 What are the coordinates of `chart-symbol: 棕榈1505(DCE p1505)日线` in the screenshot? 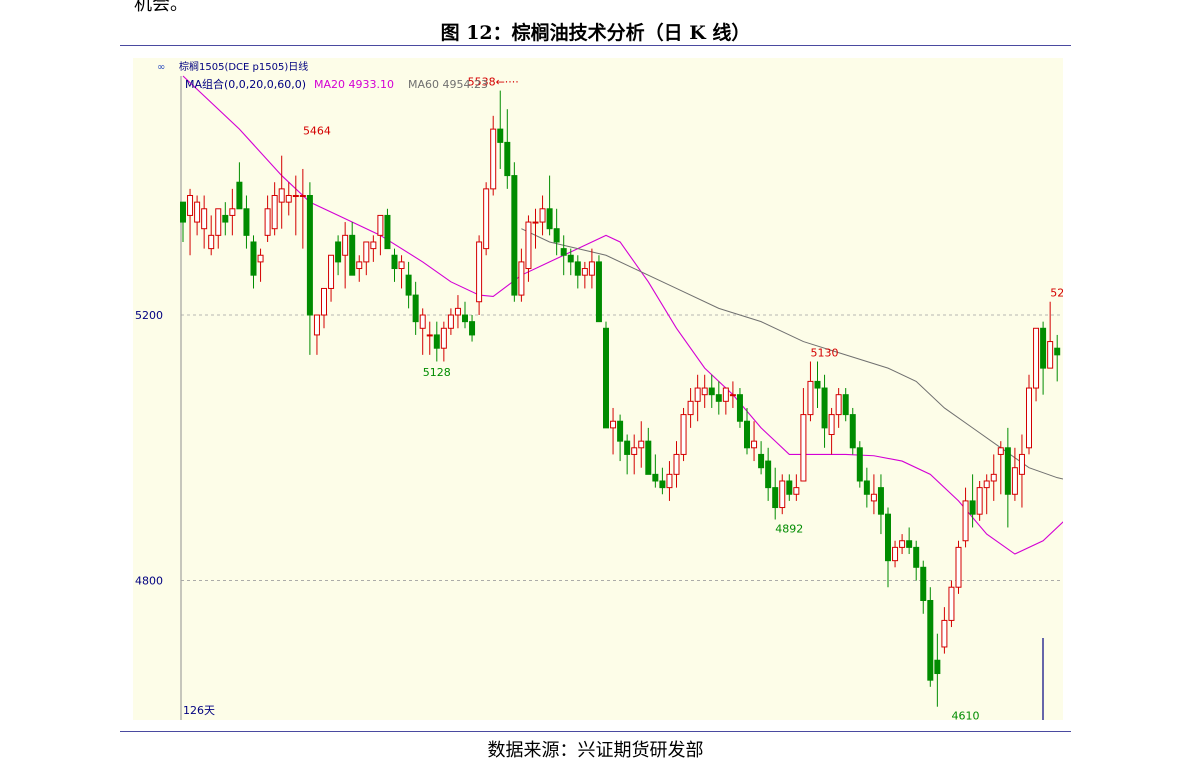 It's located at (243, 66).